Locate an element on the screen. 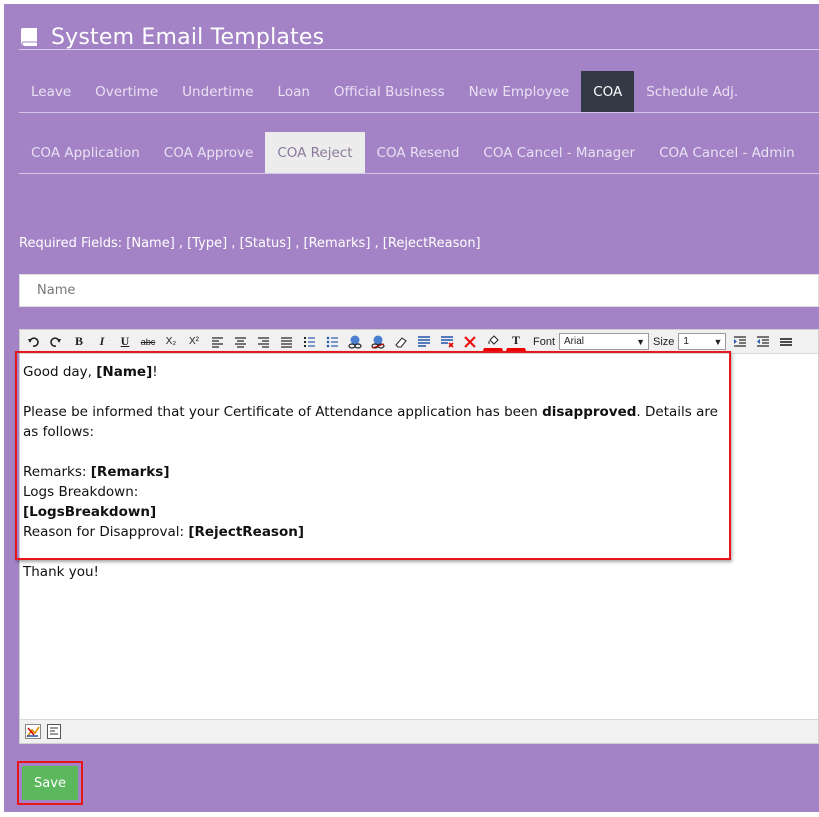 The height and width of the screenshot is (817, 819). undo-icon is located at coordinates (33, 342).